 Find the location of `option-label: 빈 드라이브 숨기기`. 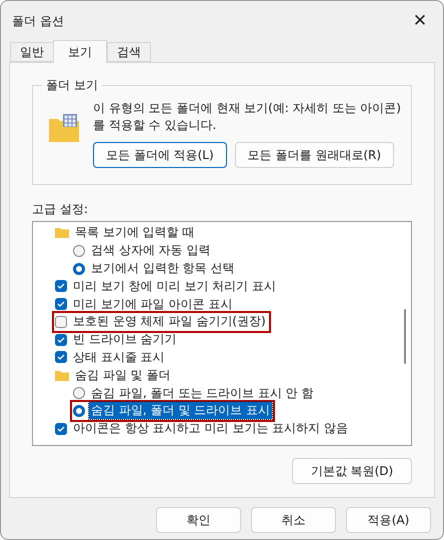

option-label: 빈 드라이브 숨기기 is located at coordinates (125, 339).